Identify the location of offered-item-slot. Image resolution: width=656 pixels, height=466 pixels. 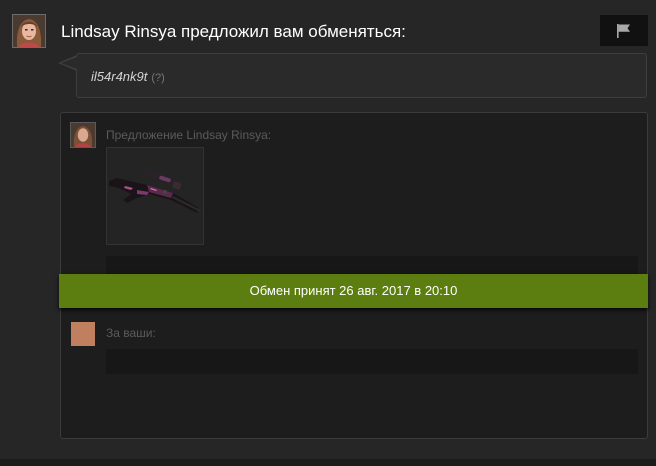
(155, 196).